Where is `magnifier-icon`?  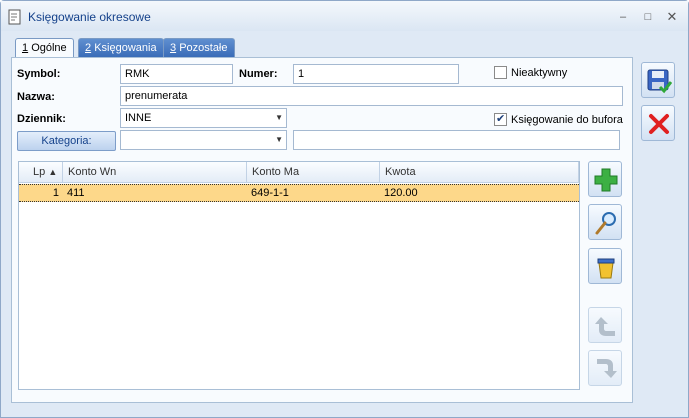 magnifier-icon is located at coordinates (605, 223).